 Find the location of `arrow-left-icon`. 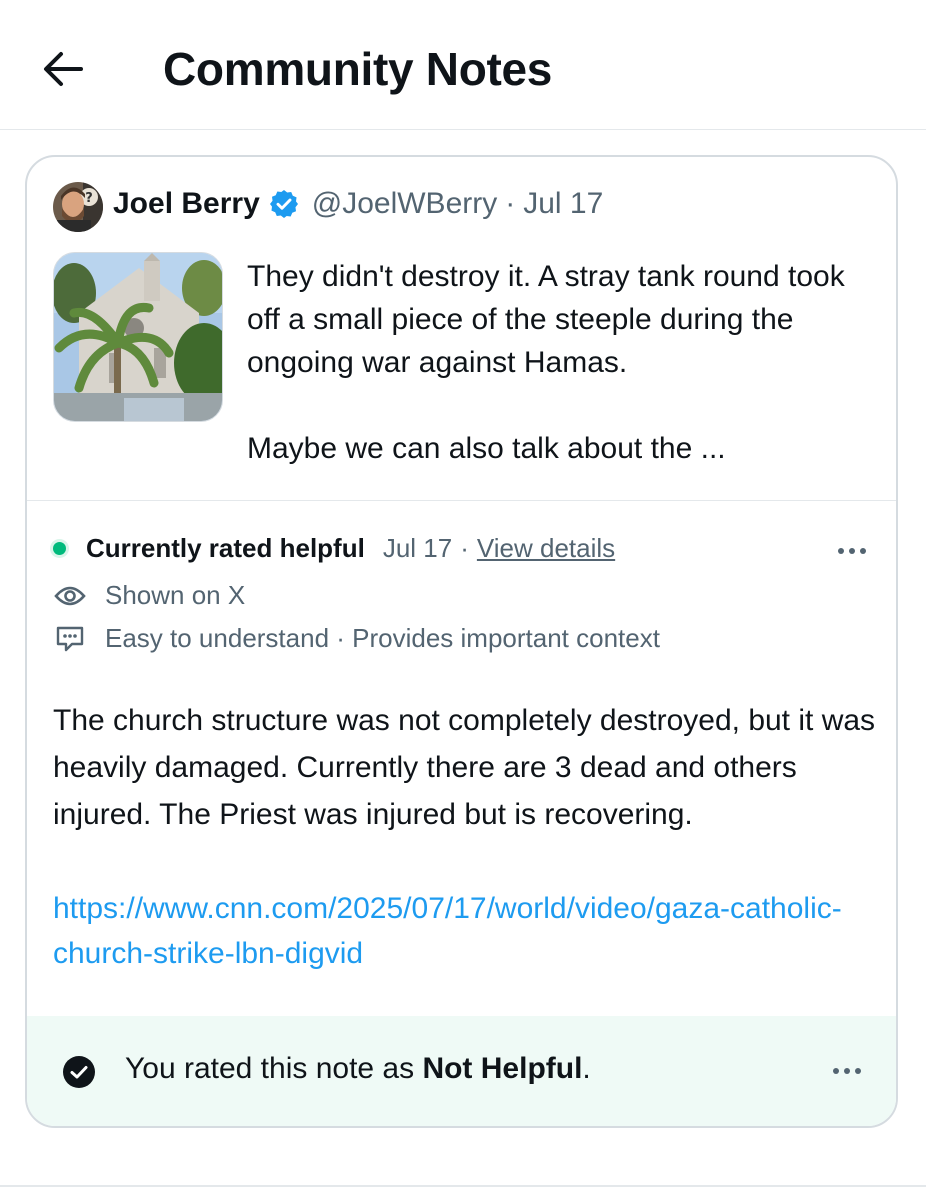

arrow-left-icon is located at coordinates (63, 69).